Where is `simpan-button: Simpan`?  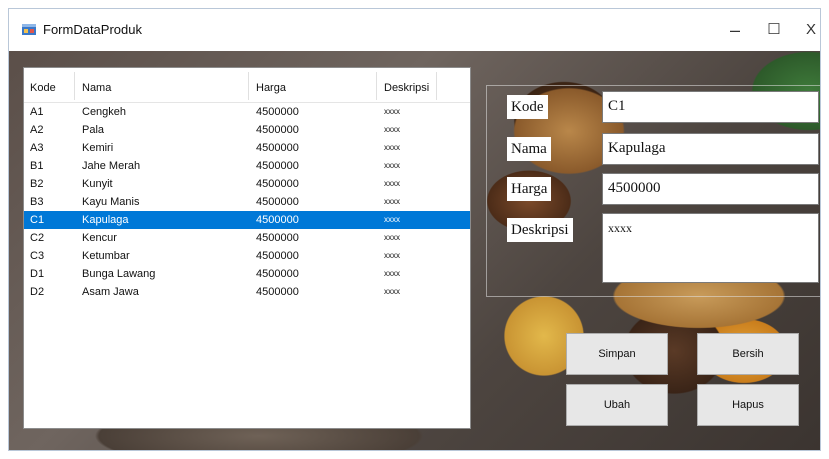
simpan-button: Simpan is located at coordinates (617, 354).